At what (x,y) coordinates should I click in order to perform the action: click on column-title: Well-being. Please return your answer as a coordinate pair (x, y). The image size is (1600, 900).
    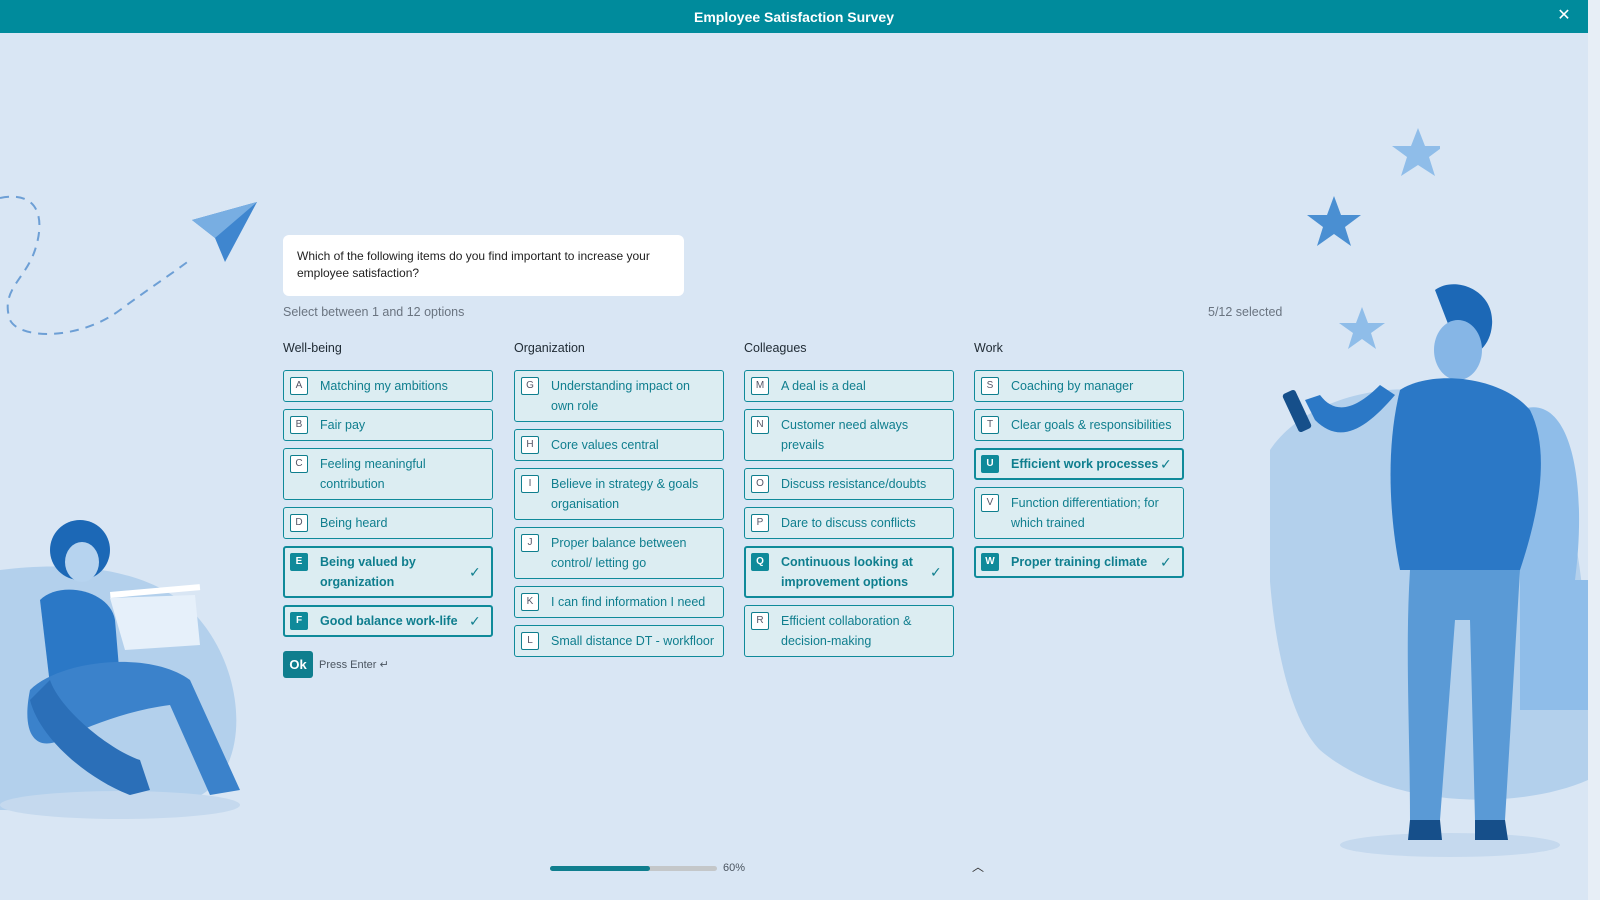
    Looking at the image, I should click on (312, 348).